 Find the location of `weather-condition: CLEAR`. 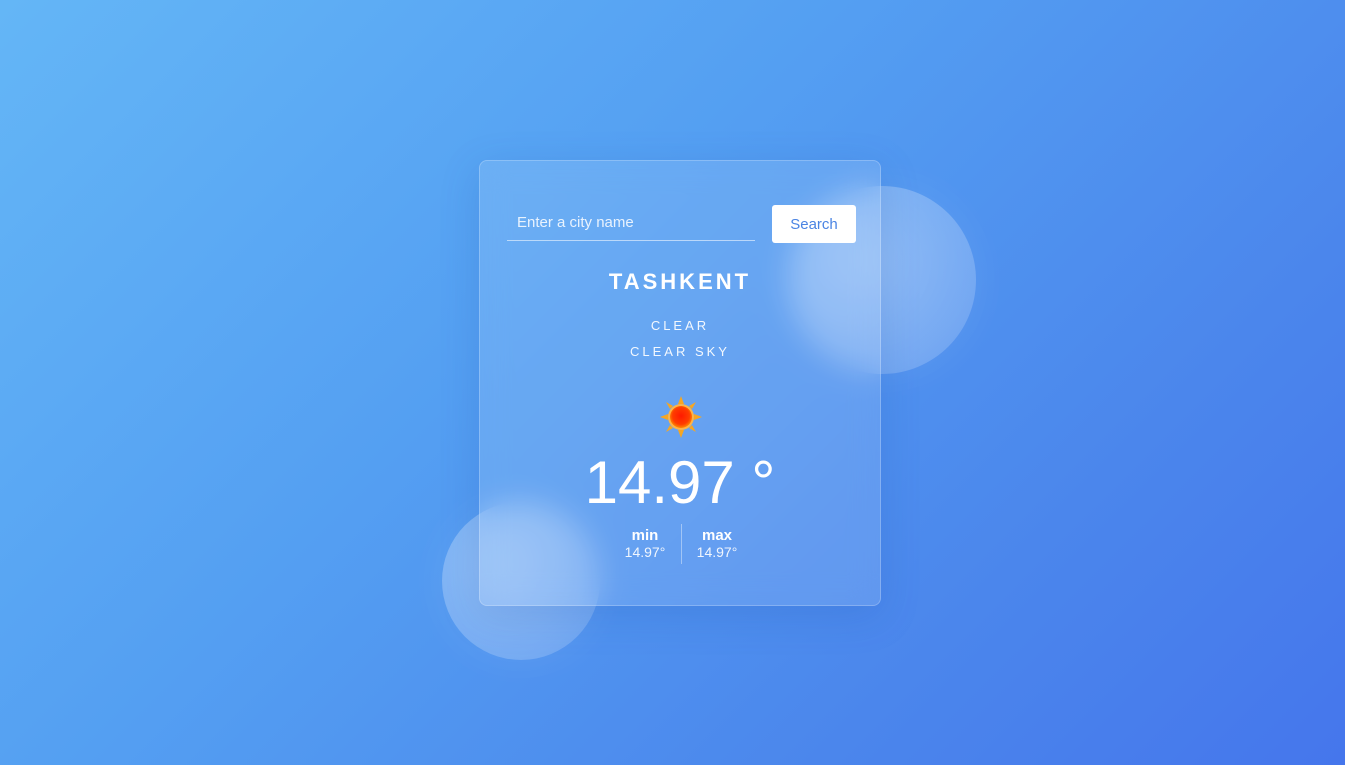

weather-condition: CLEAR is located at coordinates (680, 325).